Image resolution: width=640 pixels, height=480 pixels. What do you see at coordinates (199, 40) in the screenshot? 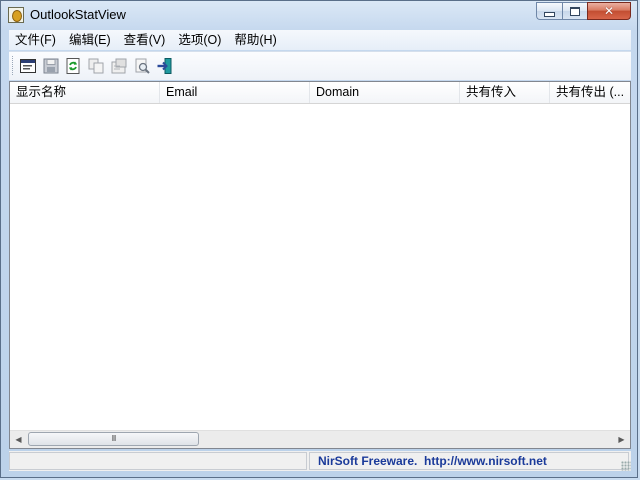
I see `menu-options: 选项(O)` at bounding box center [199, 40].